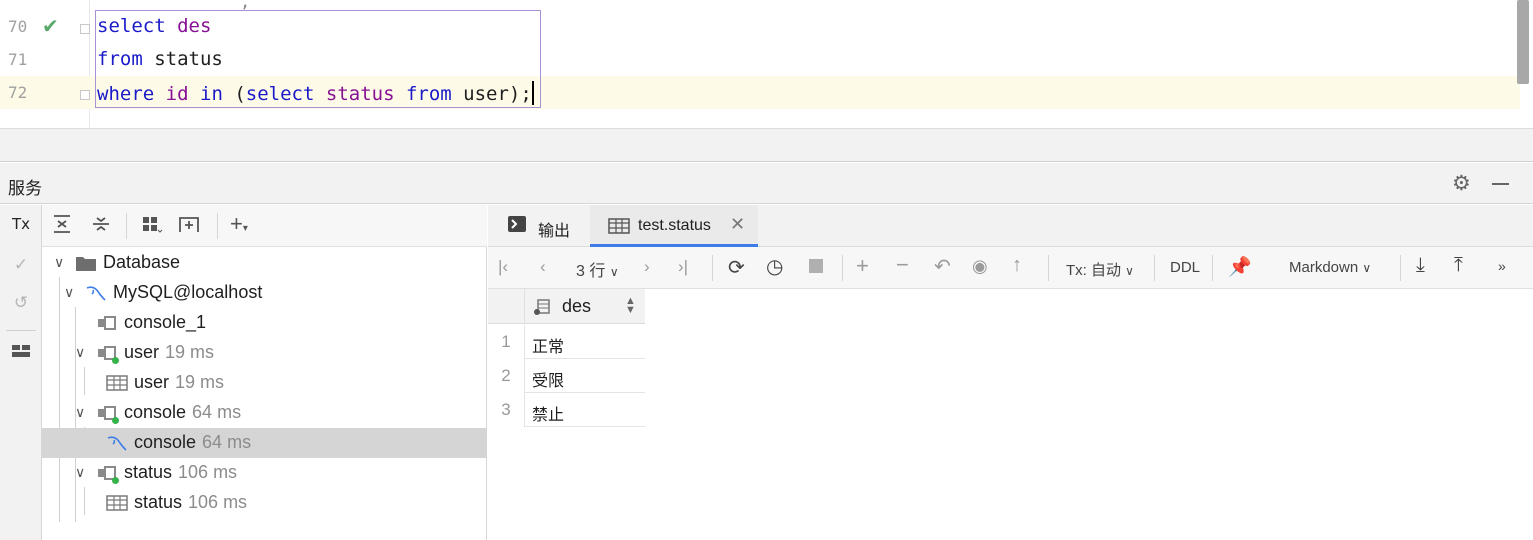 Image resolution: width=1533 pixels, height=540 pixels. What do you see at coordinates (548, 345) in the screenshot?
I see `cell-des: 正常` at bounding box center [548, 345].